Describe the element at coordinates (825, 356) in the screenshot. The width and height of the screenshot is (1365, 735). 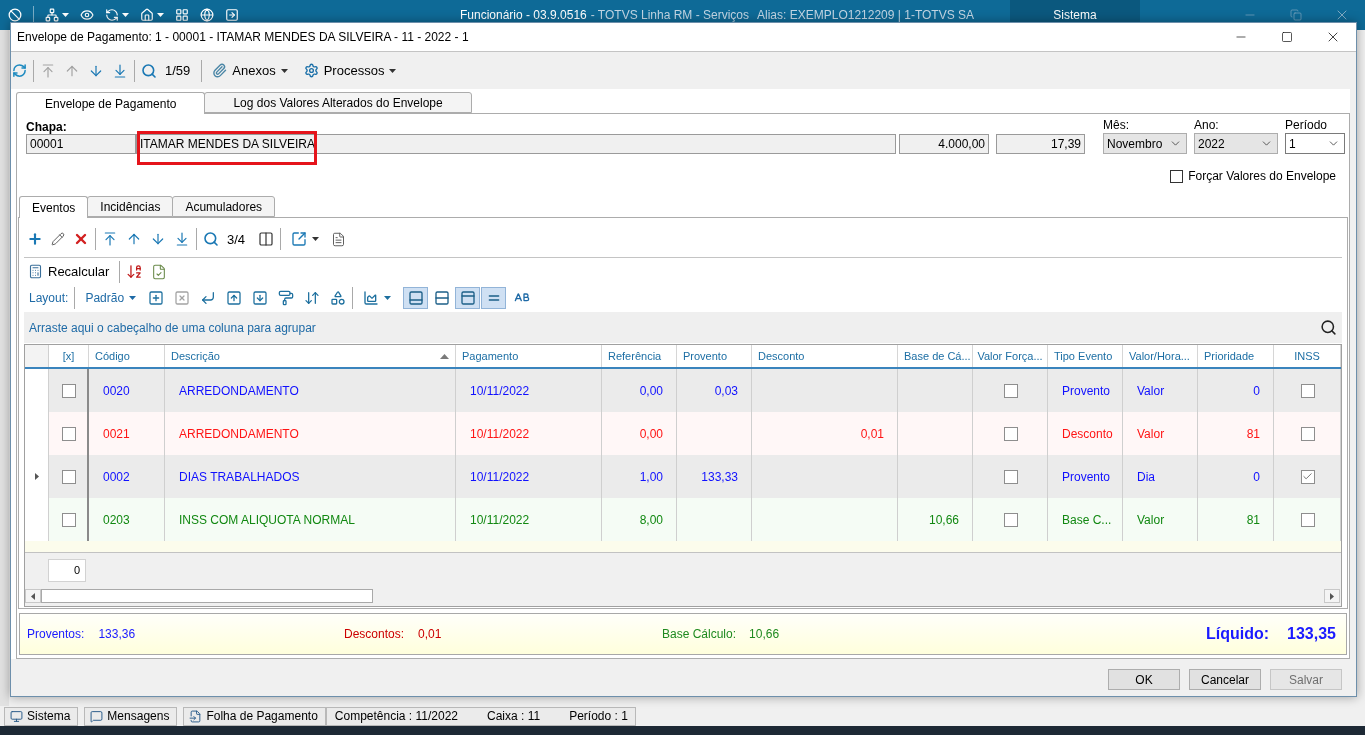
I see `column-header: Desconto` at that location.